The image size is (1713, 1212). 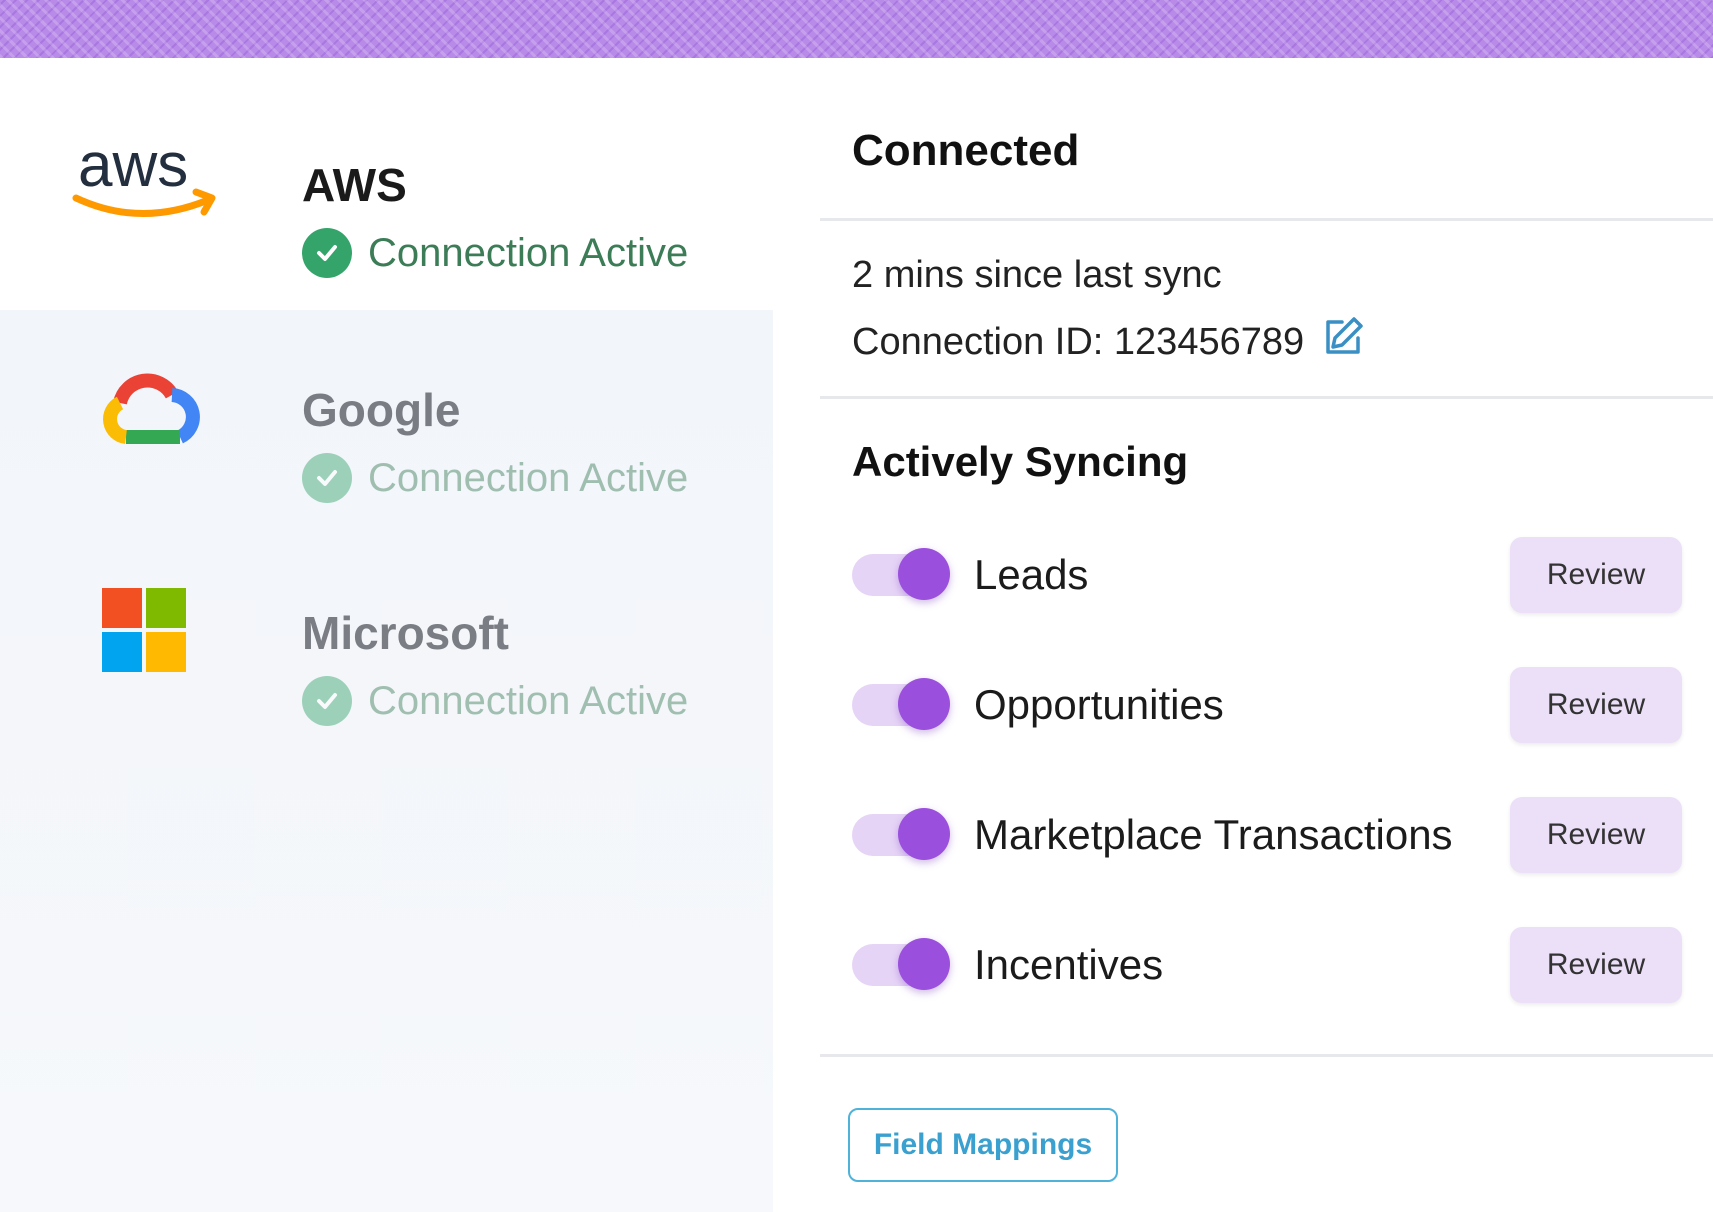 What do you see at coordinates (1031, 574) in the screenshot?
I see `sync-item-label: Leads` at bounding box center [1031, 574].